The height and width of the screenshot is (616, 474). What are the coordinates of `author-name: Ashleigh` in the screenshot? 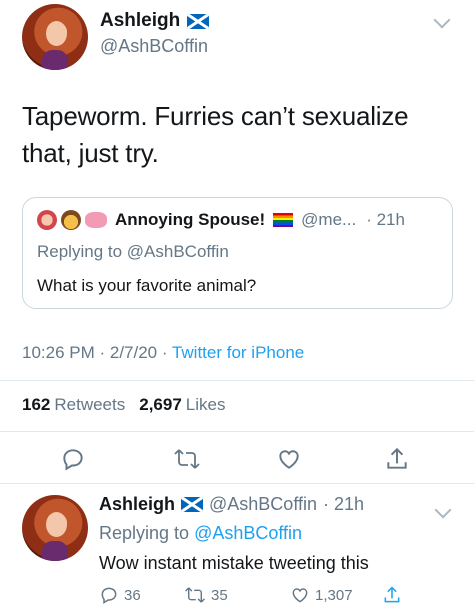 It's located at (140, 21).